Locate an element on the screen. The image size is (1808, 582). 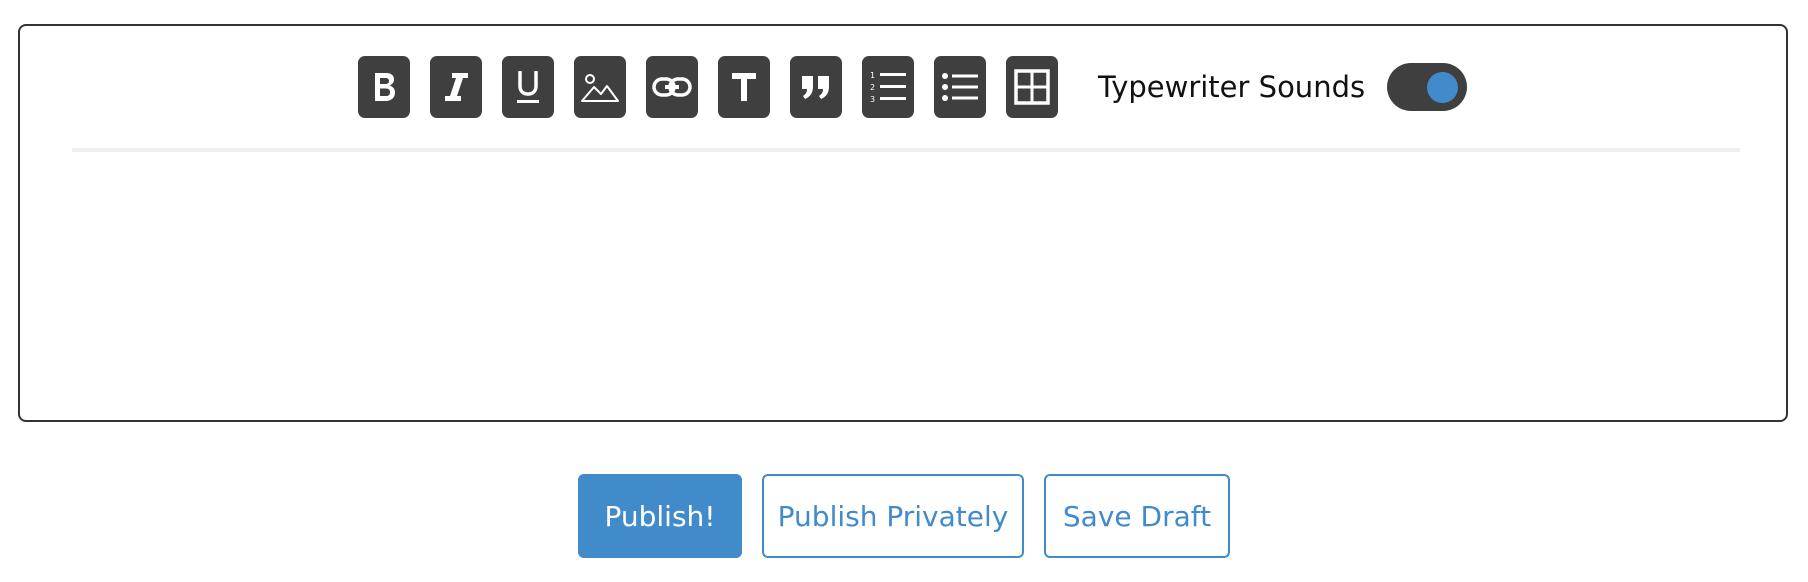
quote-icon is located at coordinates (815, 87).